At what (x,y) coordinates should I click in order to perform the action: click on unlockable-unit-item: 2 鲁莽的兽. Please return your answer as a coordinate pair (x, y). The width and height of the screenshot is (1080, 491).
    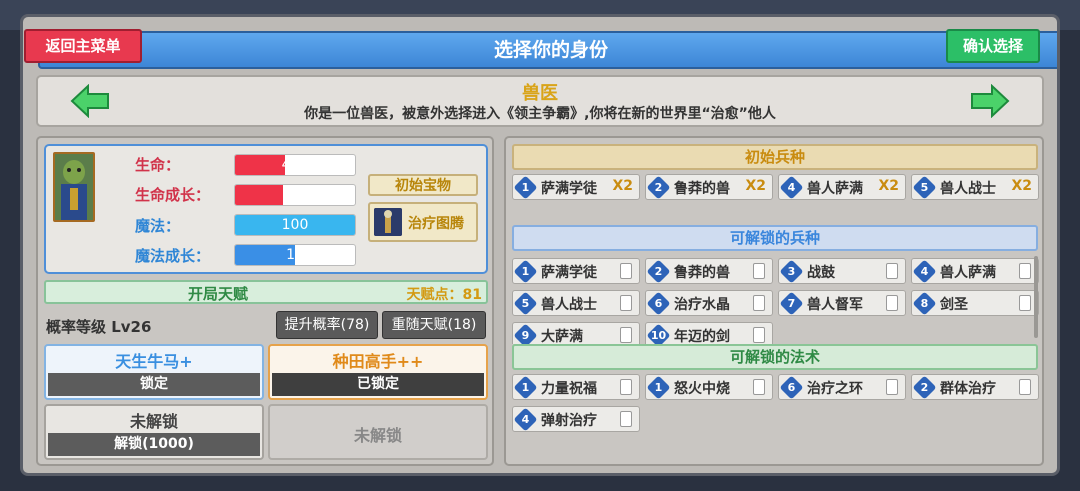
    Looking at the image, I should click on (709, 271).